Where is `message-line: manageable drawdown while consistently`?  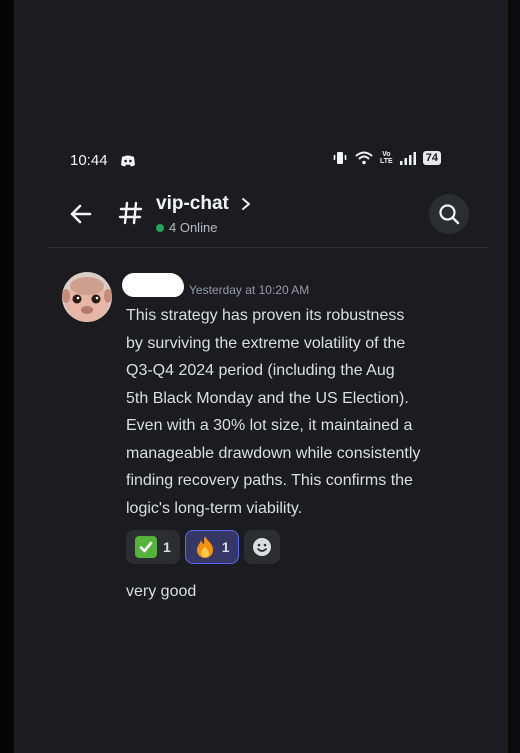
message-line: manageable drawdown while consistently is located at coordinates (273, 453).